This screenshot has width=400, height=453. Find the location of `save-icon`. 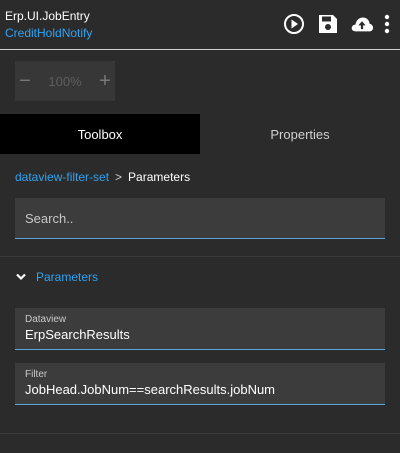

save-icon is located at coordinates (328, 24).